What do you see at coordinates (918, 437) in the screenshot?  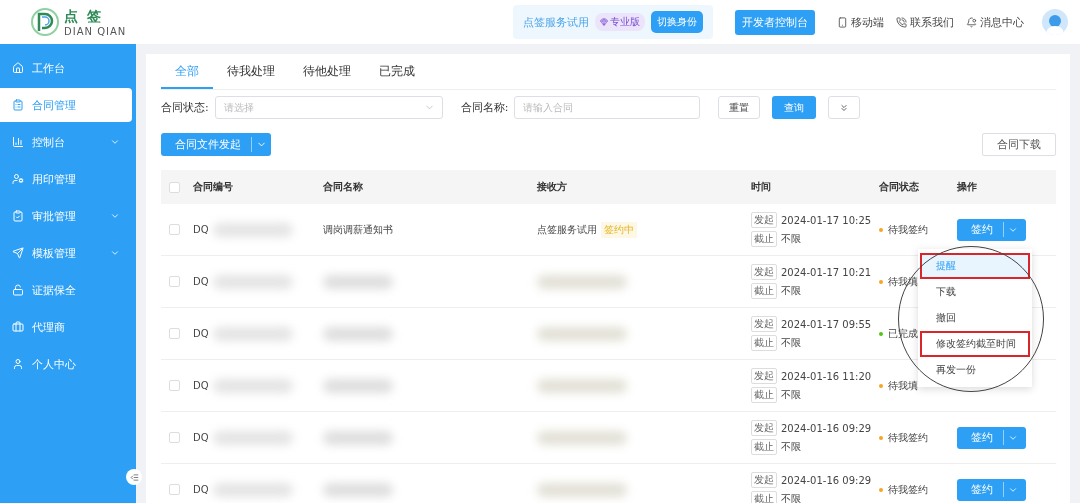 I see `contract-status: 待我签约` at bounding box center [918, 437].